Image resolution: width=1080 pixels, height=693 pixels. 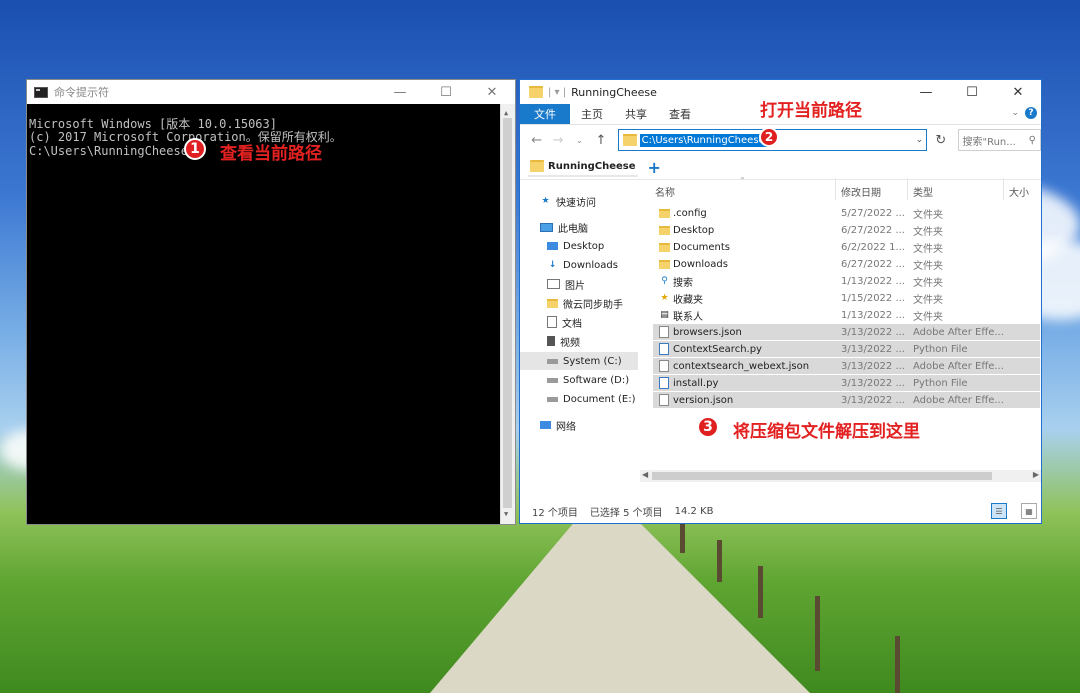 What do you see at coordinates (545, 201) in the screenshot?
I see `star-icon: ★` at bounding box center [545, 201].